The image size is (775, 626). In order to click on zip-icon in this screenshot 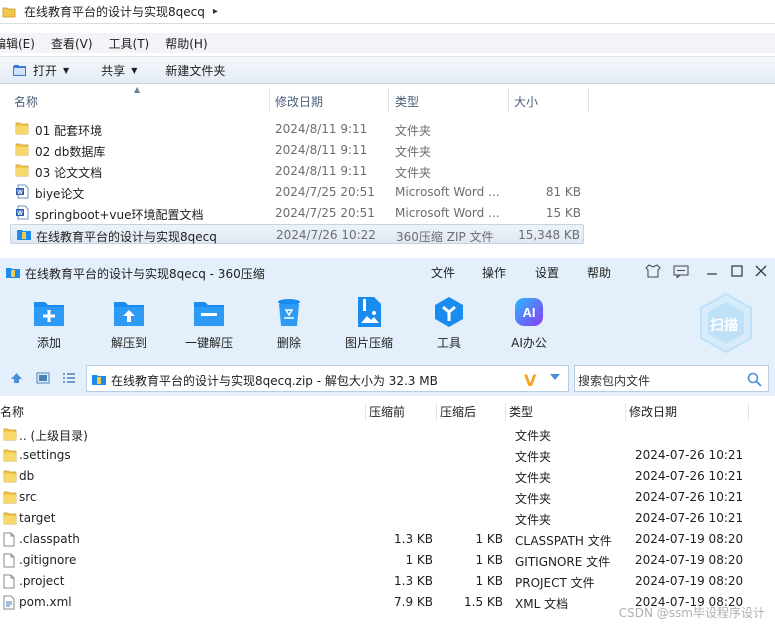, I will do `click(99, 379)`.